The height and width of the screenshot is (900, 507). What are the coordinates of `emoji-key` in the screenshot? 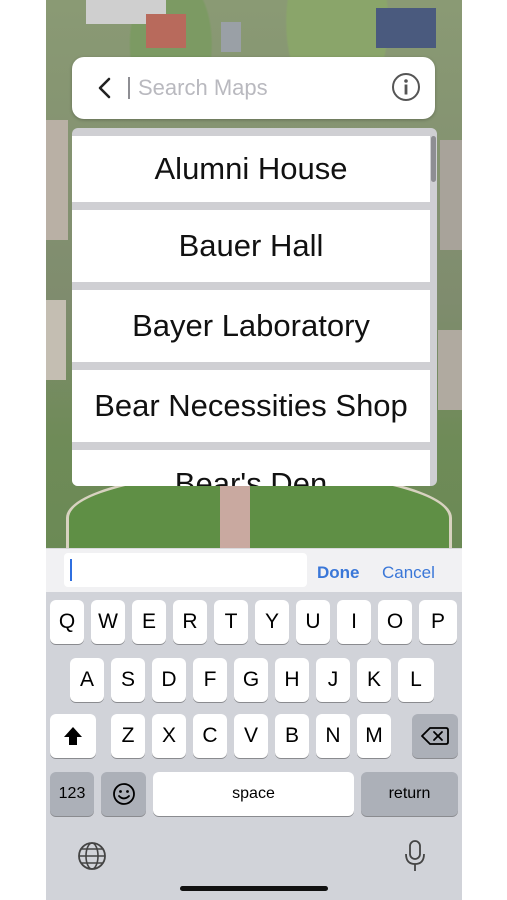 It's located at (123, 794).